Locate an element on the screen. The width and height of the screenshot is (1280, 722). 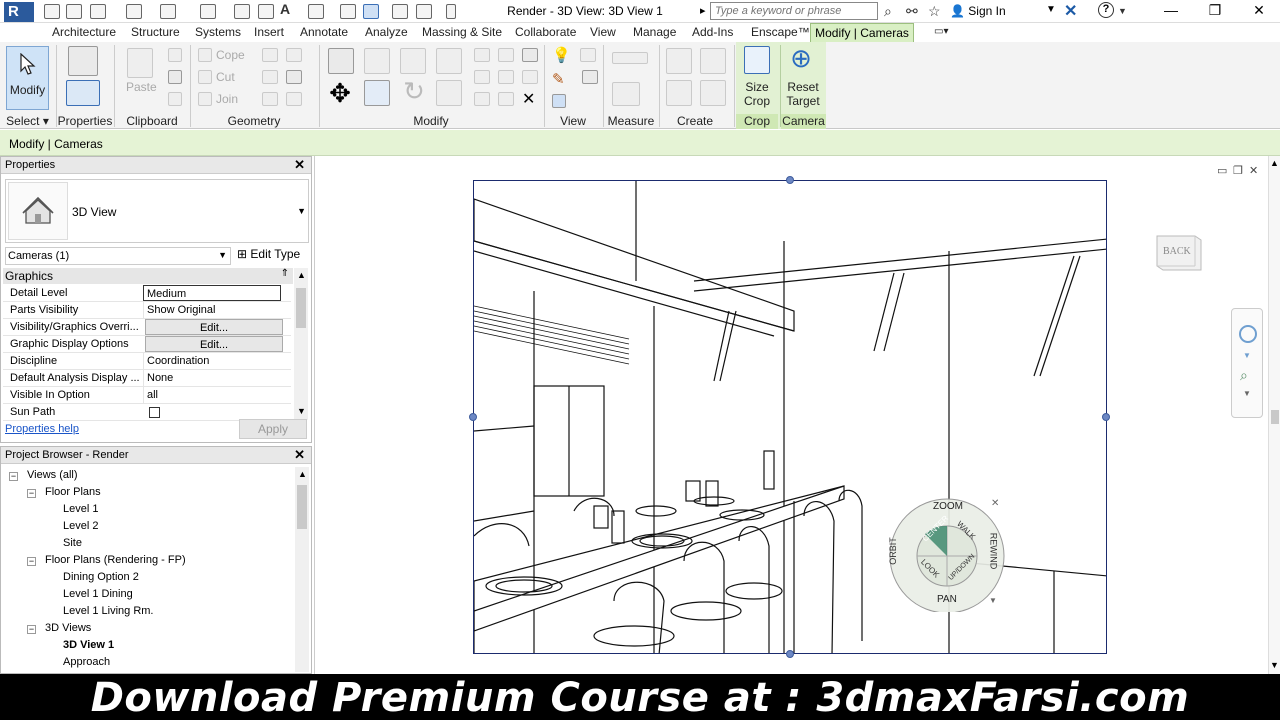
create-similar-icon is located at coordinates (713, 93).